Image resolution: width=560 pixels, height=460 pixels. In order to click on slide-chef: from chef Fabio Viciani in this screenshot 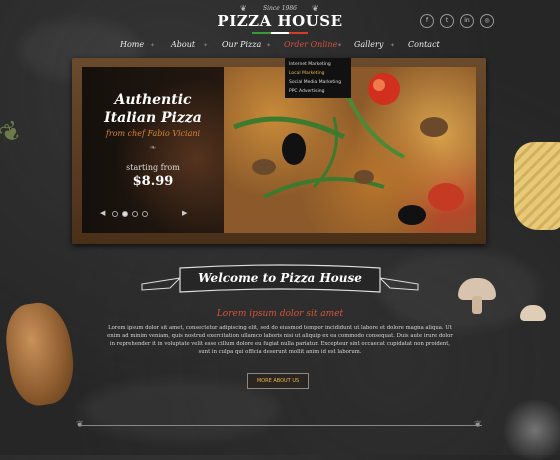, I will do `click(153, 133)`.